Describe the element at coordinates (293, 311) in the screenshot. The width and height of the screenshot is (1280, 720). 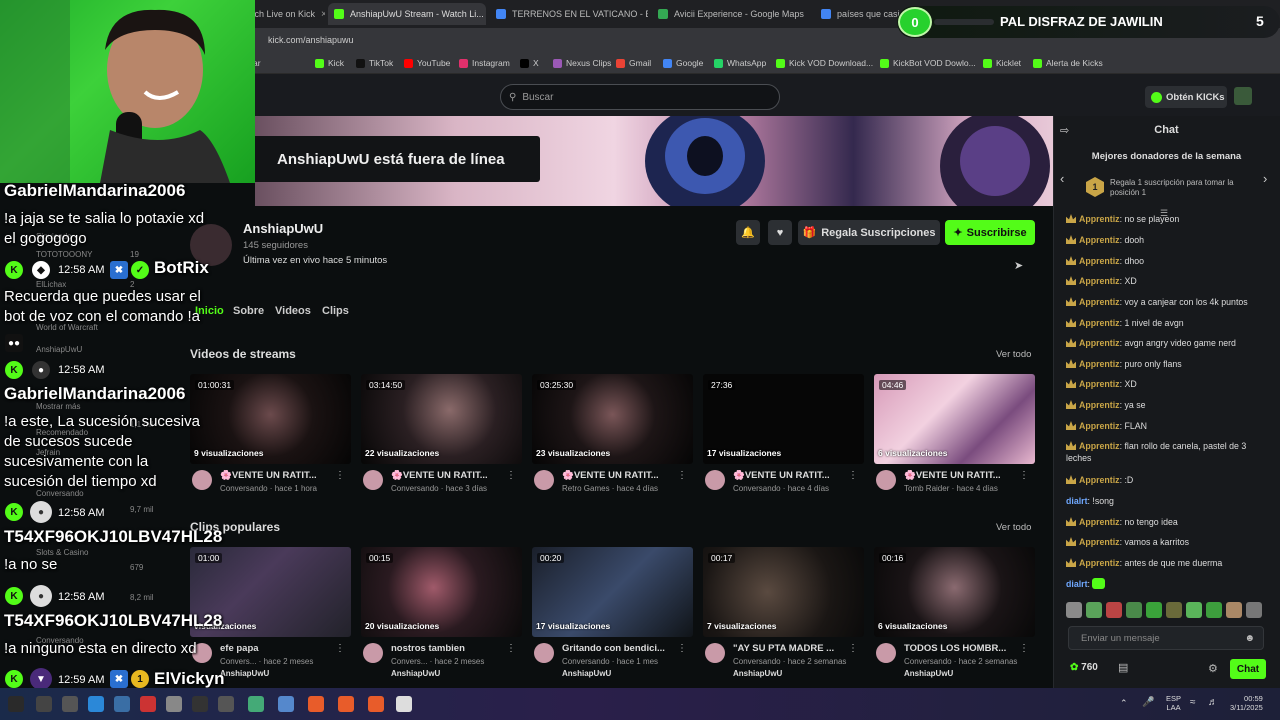
I see `tab-videos: Videos` at that location.